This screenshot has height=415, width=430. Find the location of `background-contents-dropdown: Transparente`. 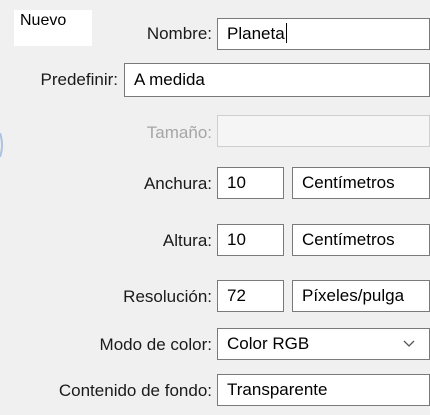

background-contents-dropdown: Transparente is located at coordinates (323, 390).